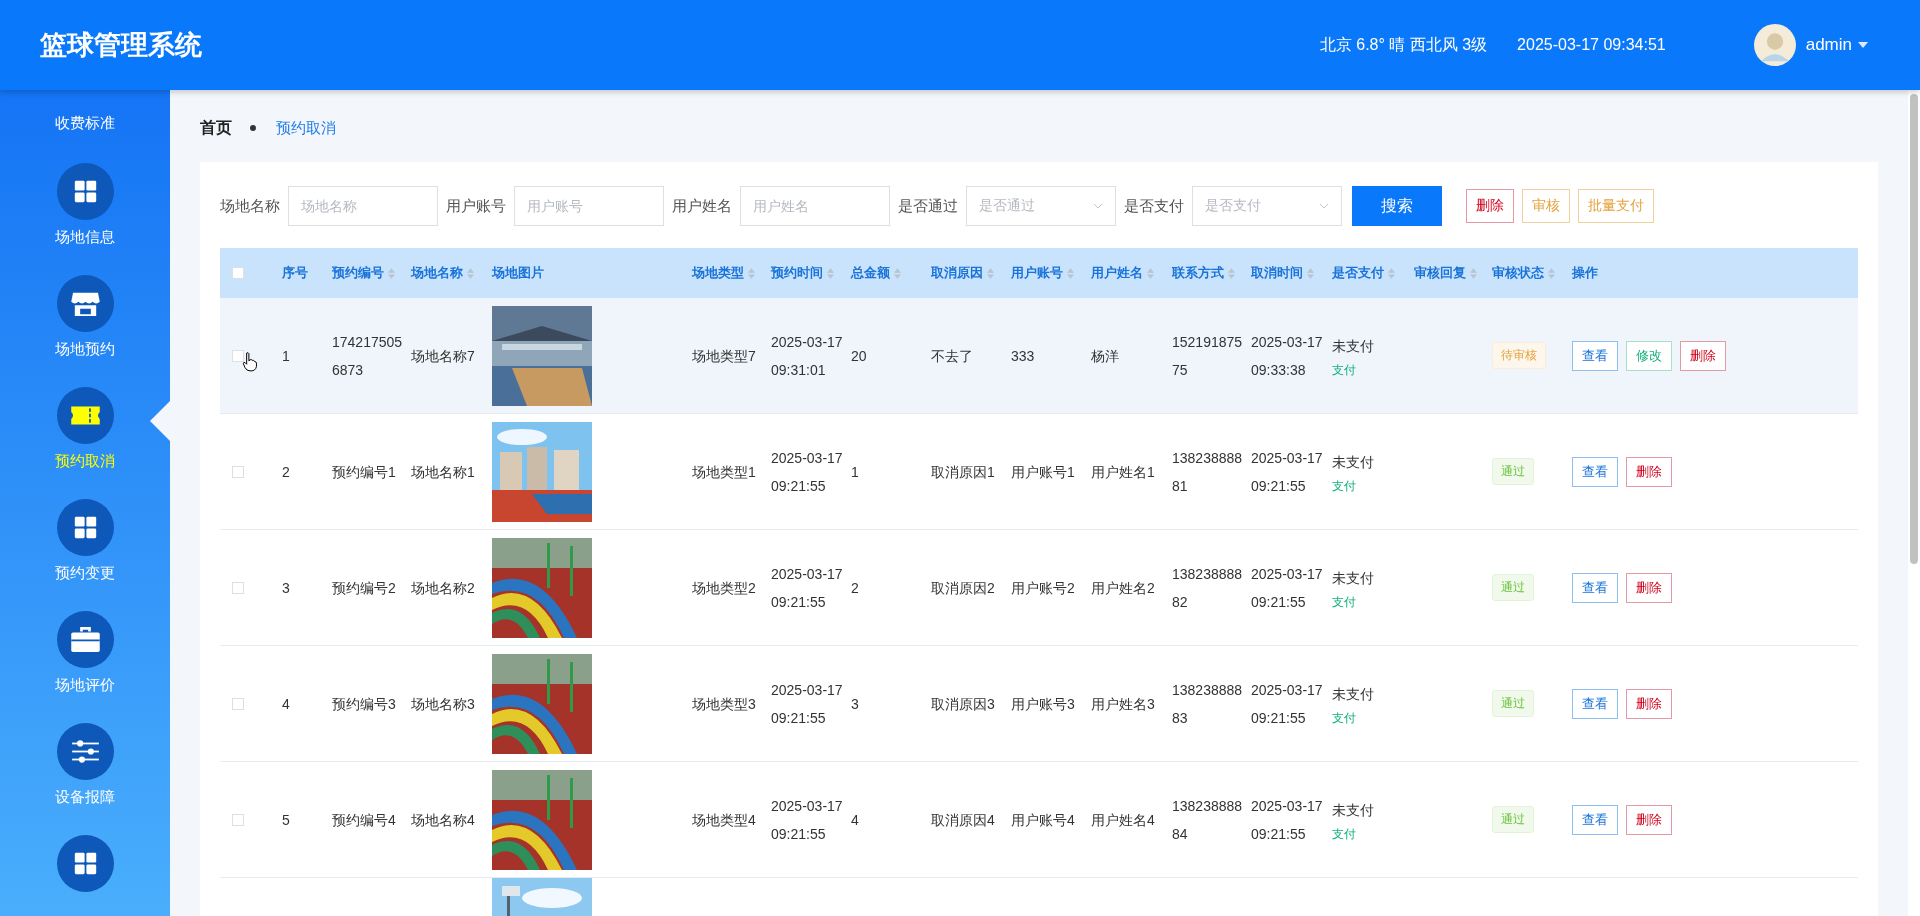  I want to click on column-header: 预约编号, so click(358, 273).